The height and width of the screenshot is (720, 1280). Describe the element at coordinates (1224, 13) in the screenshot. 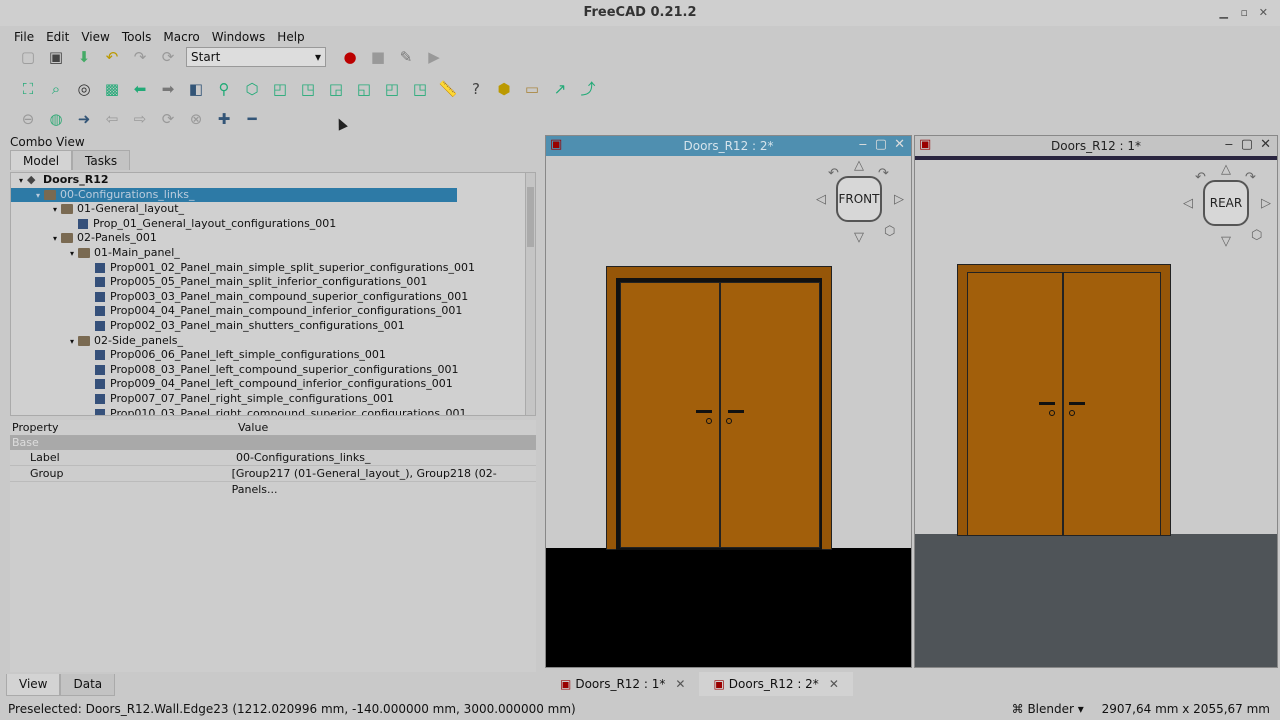

I see `minimize-icon: ▁` at that location.